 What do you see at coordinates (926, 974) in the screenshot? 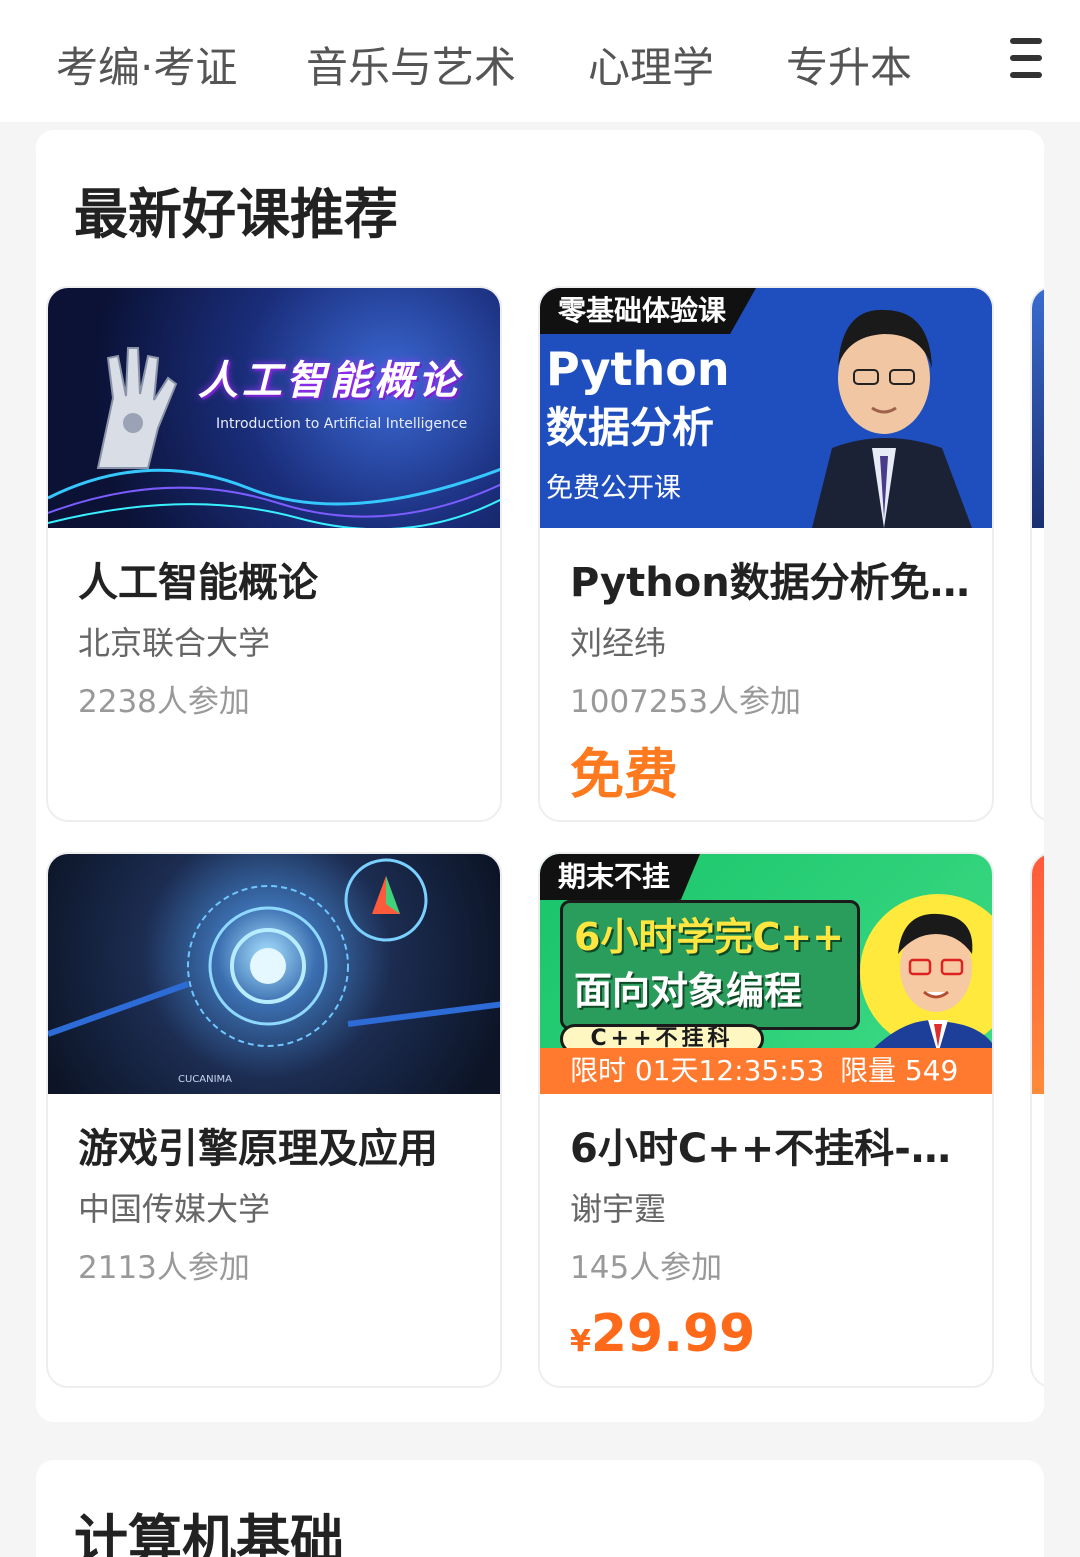
I see `cartoon-teacher-icon` at bounding box center [926, 974].